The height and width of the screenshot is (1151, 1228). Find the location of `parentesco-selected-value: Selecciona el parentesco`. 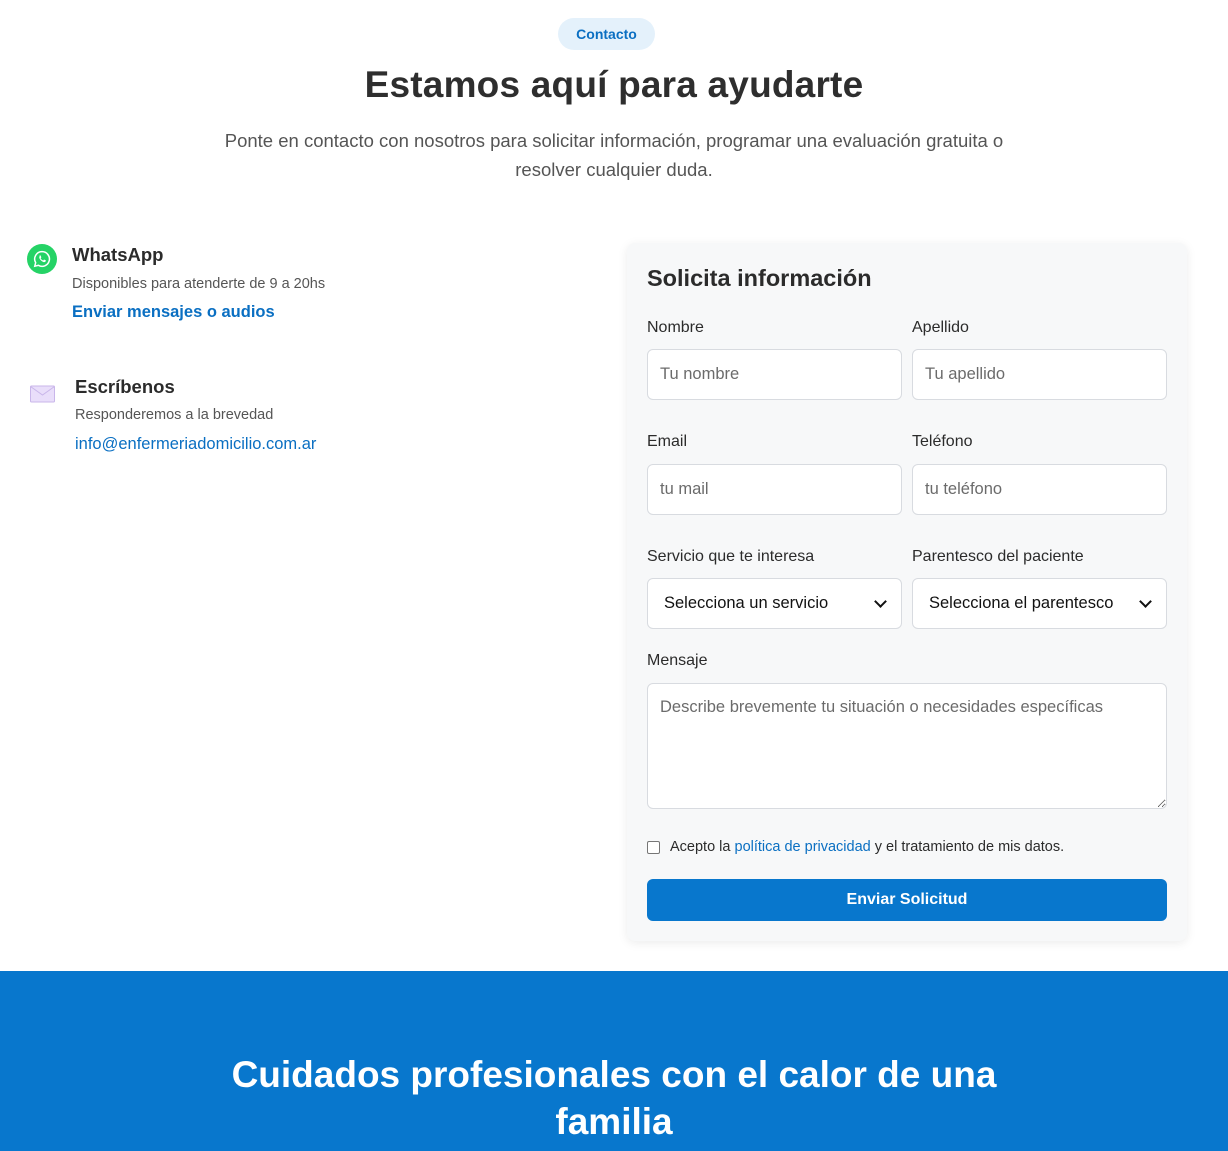

parentesco-selected-value: Selecciona el parentesco is located at coordinates (1021, 603).